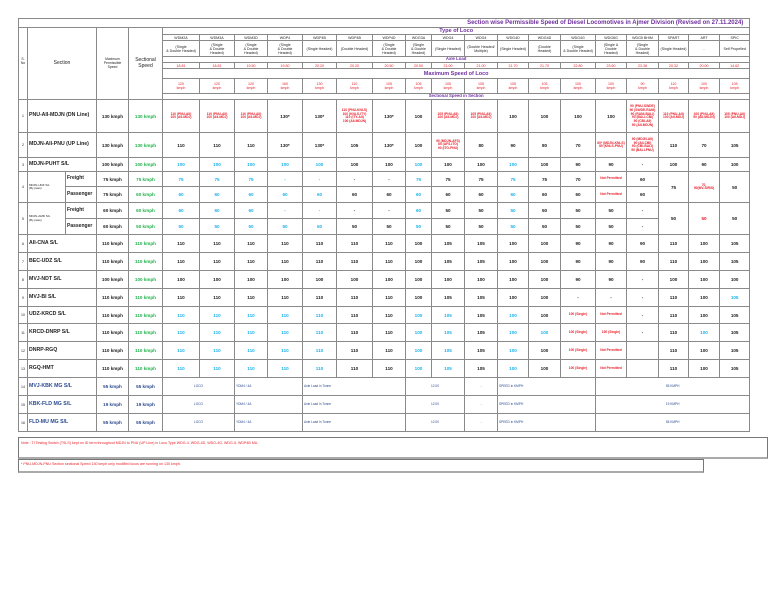 The height and width of the screenshot is (594, 768). I want to click on row-category: Freight, so click(81, 211).